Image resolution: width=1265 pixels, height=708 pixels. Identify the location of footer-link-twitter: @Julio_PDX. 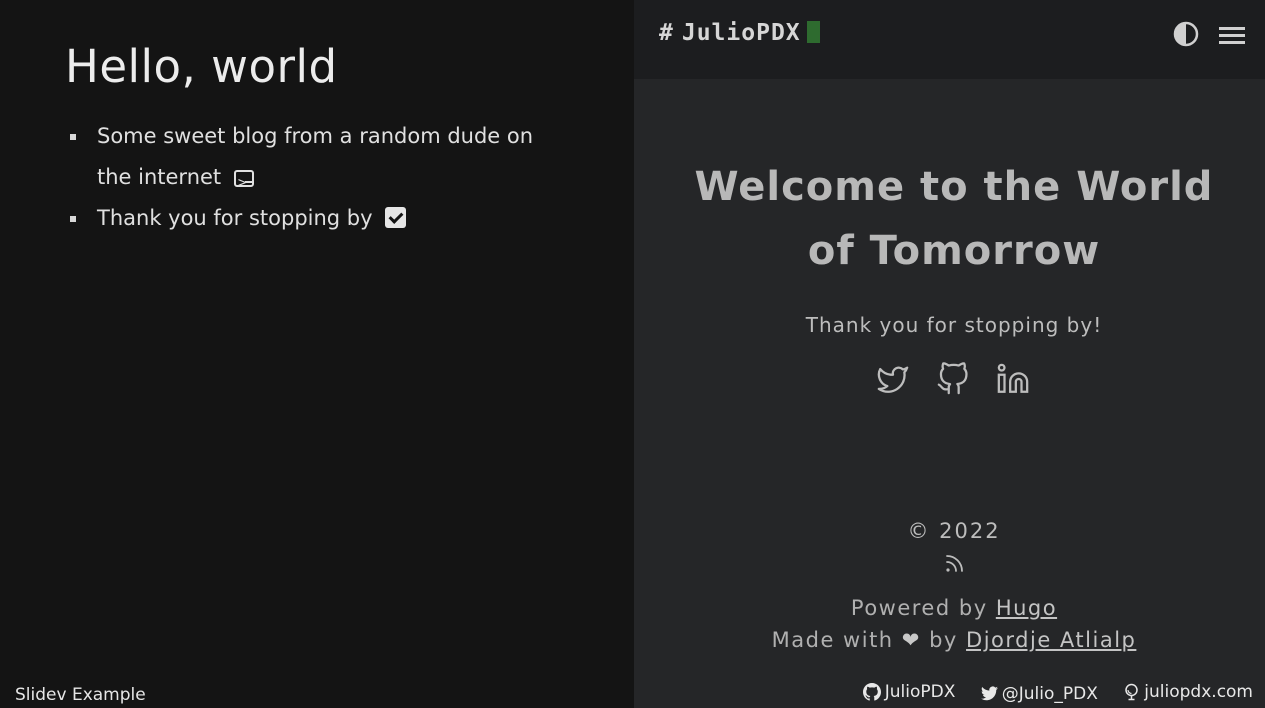
(1039, 693).